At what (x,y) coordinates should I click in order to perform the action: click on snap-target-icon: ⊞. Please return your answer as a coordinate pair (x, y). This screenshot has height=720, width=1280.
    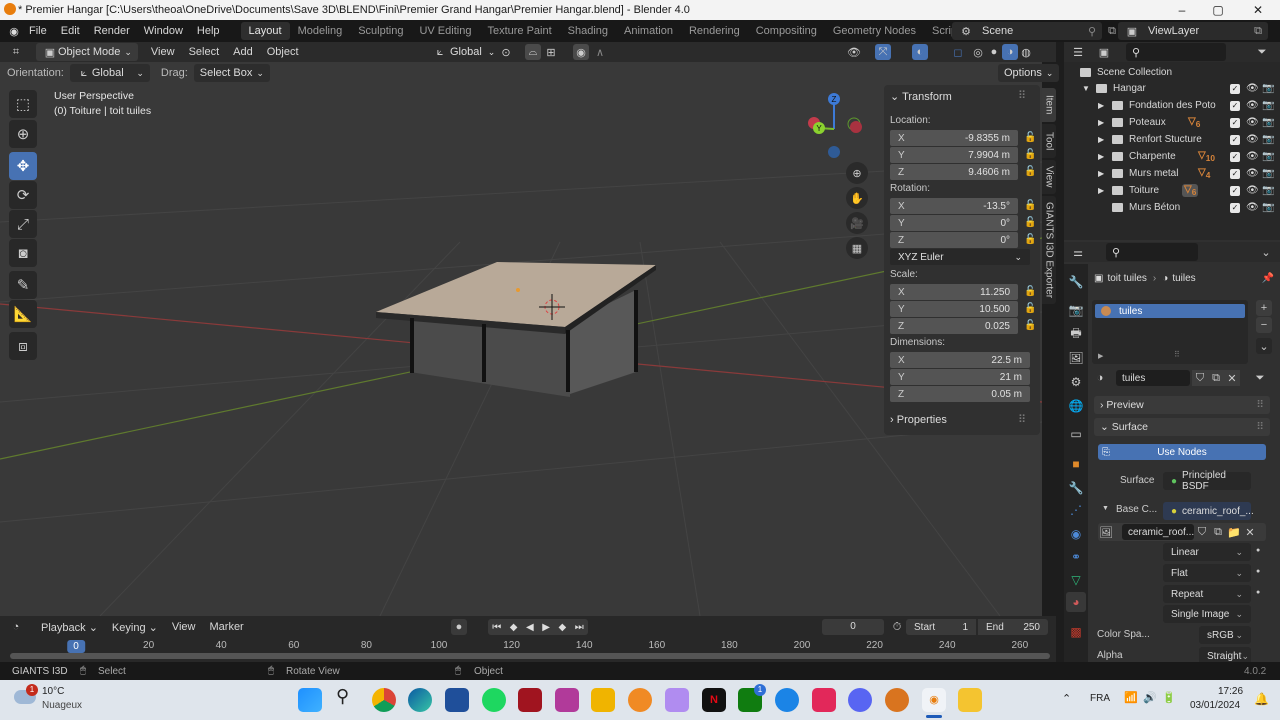
    Looking at the image, I should click on (551, 52).